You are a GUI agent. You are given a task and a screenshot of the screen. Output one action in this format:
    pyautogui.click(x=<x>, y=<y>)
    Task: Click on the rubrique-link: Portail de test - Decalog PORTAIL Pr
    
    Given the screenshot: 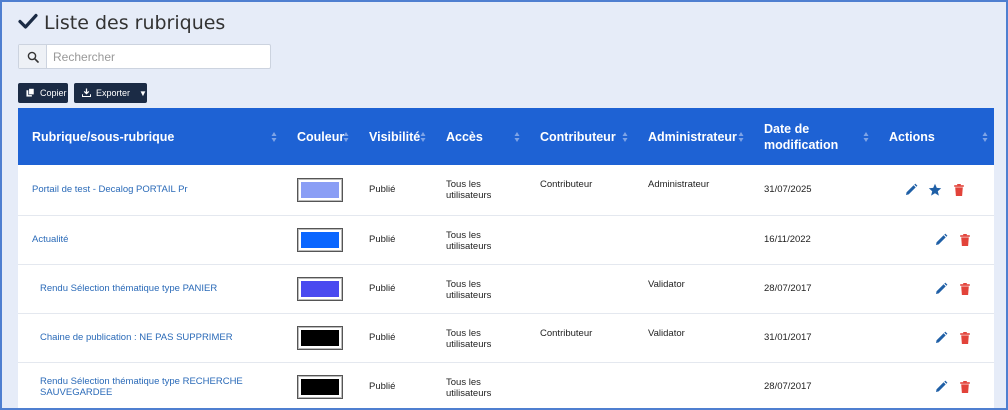 What is the action you would take?
    pyautogui.click(x=110, y=189)
    